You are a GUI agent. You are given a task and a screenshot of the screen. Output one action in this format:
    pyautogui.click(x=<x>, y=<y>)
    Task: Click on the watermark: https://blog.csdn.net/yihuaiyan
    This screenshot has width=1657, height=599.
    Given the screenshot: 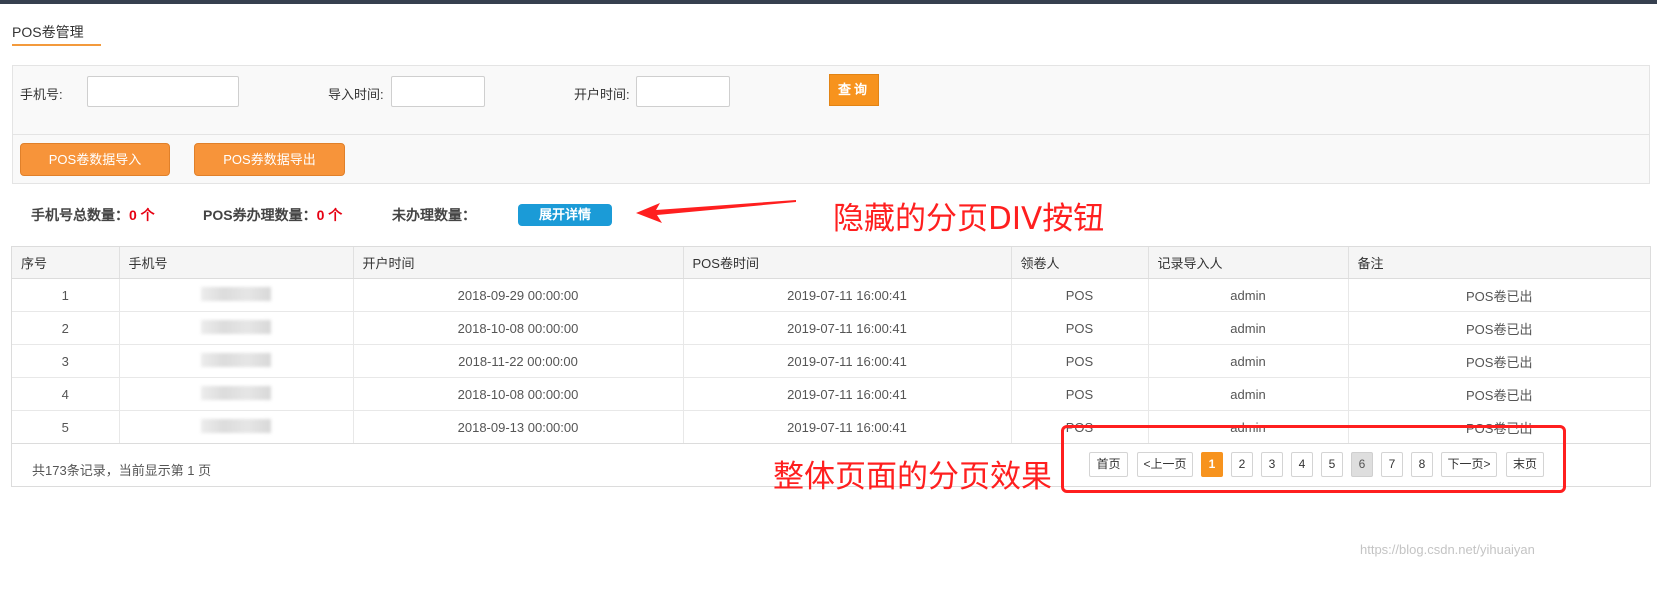 What is the action you would take?
    pyautogui.click(x=1447, y=549)
    